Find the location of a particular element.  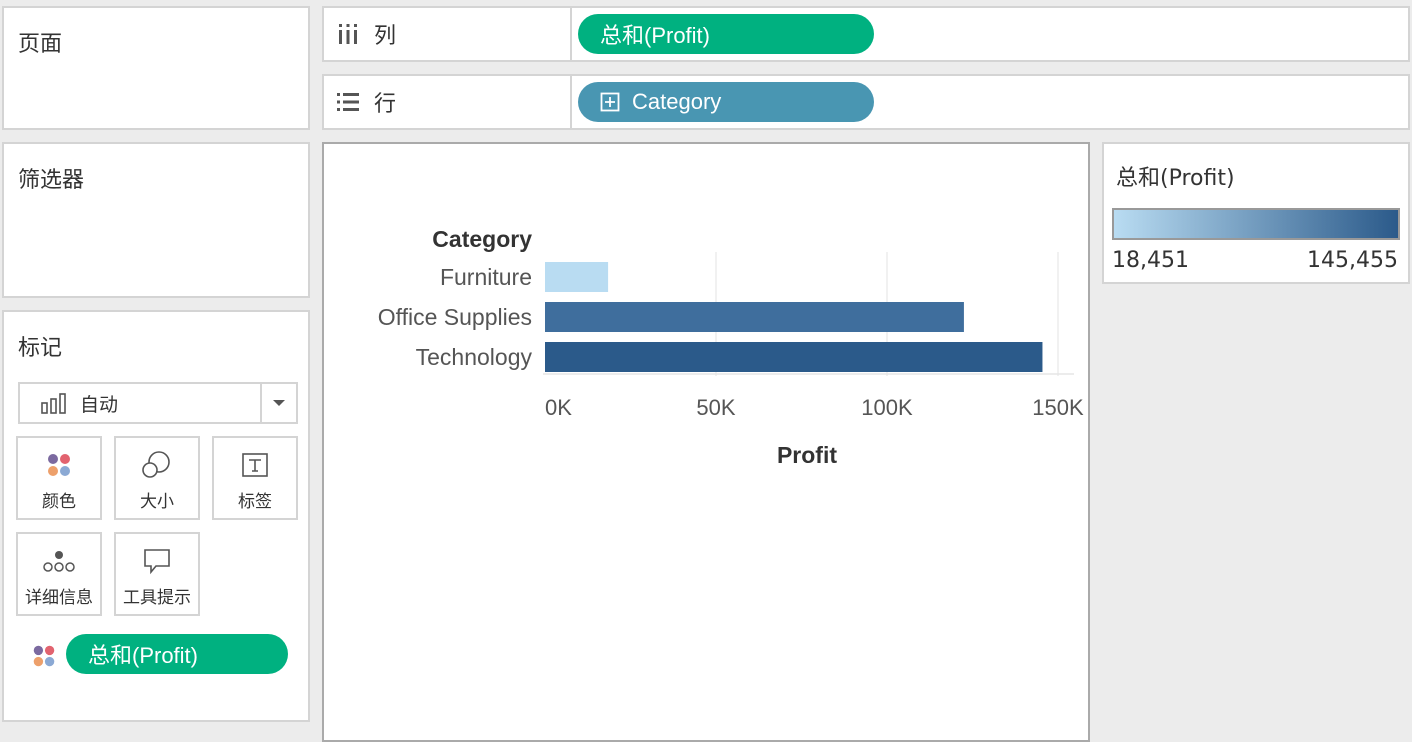

x-tick-label: 0K is located at coordinates (558, 407).